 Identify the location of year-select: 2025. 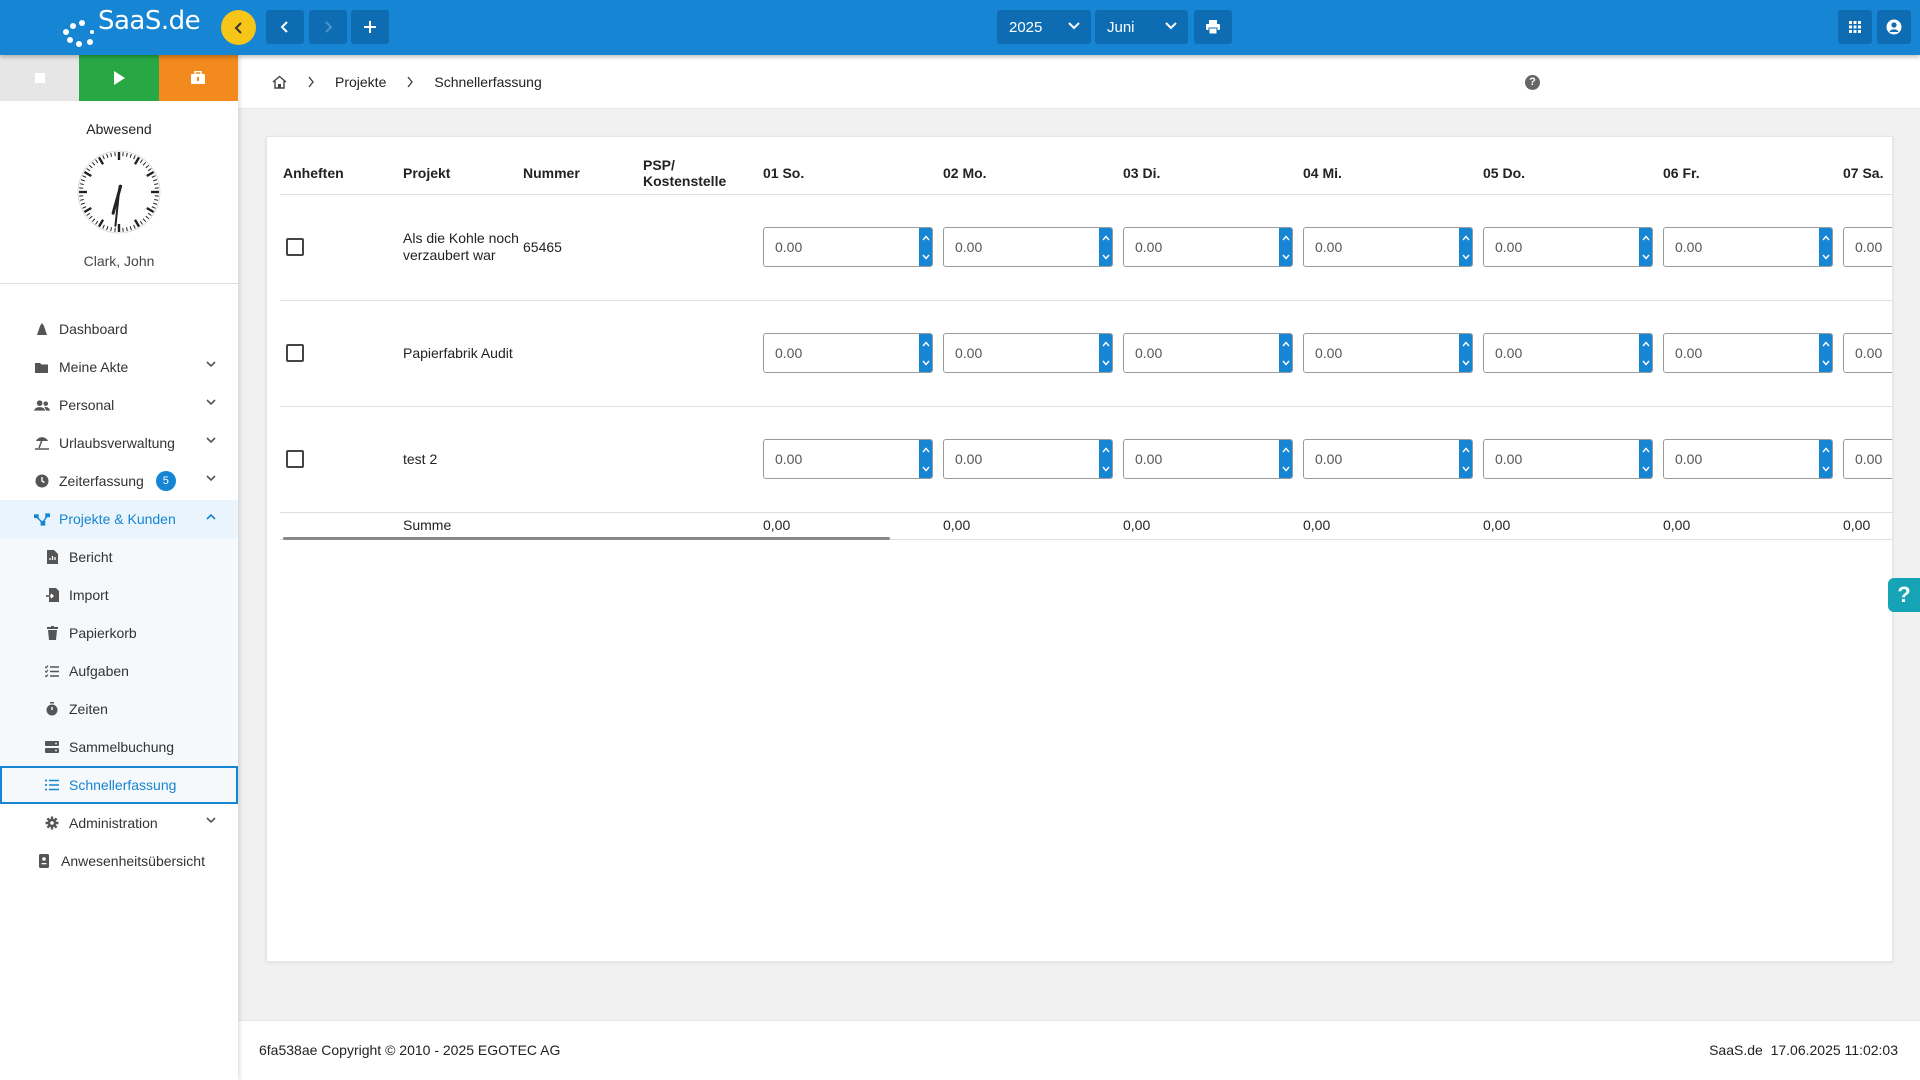
(1044, 27).